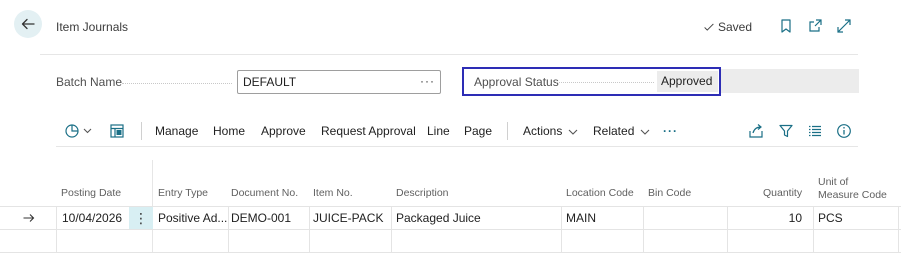 The height and width of the screenshot is (253, 901). I want to click on edit-list-icon, so click(117, 131).